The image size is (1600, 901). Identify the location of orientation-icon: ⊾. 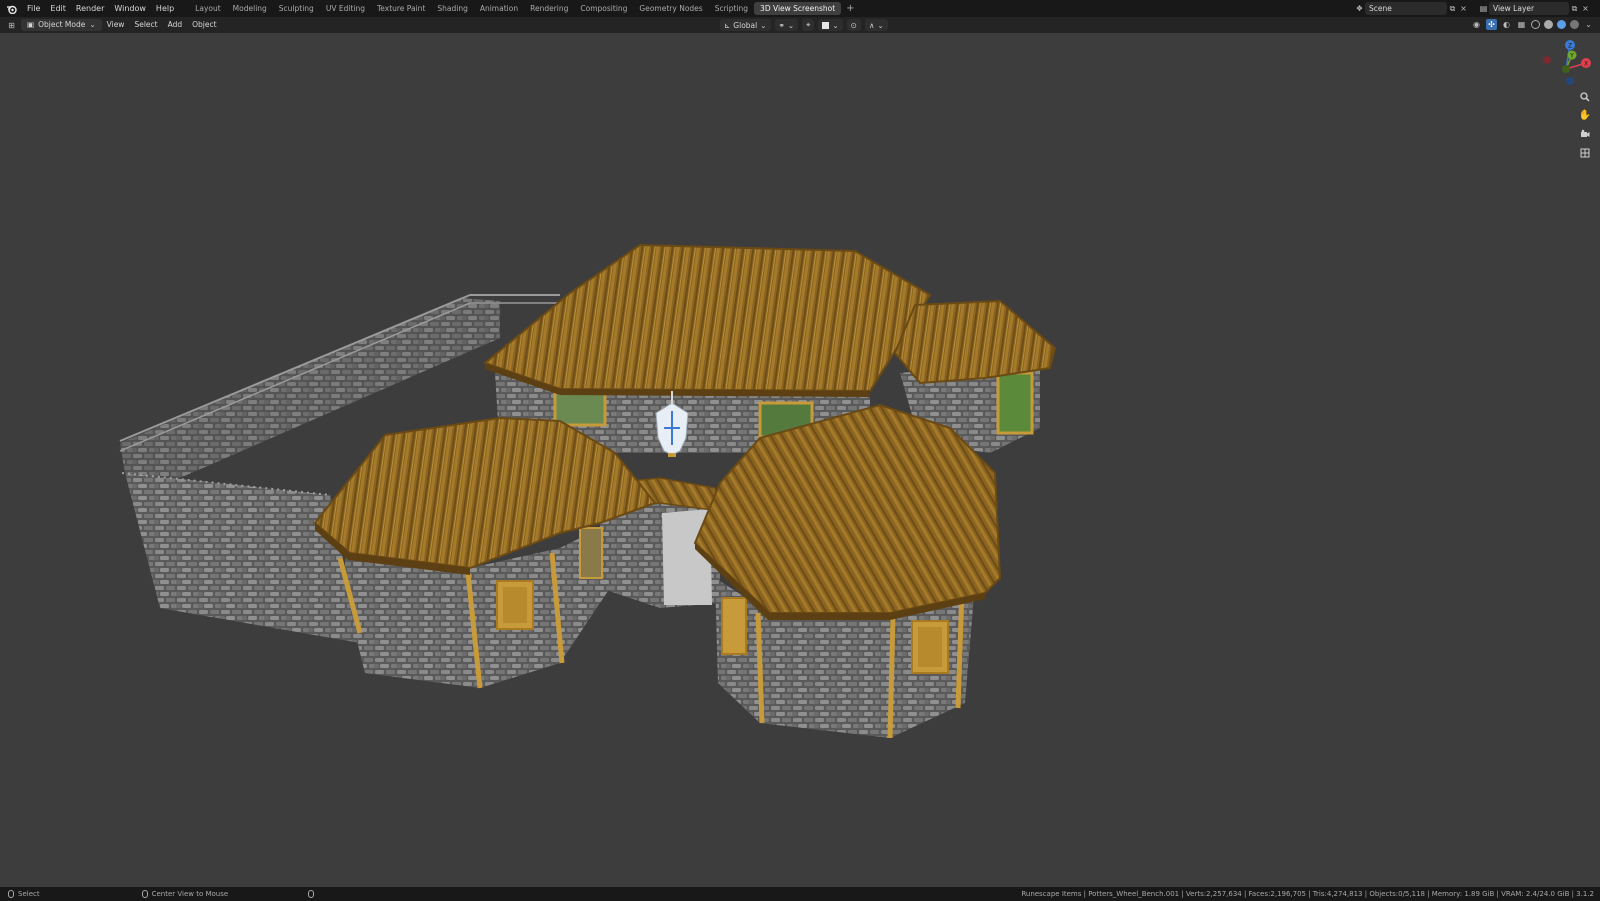
(727, 25).